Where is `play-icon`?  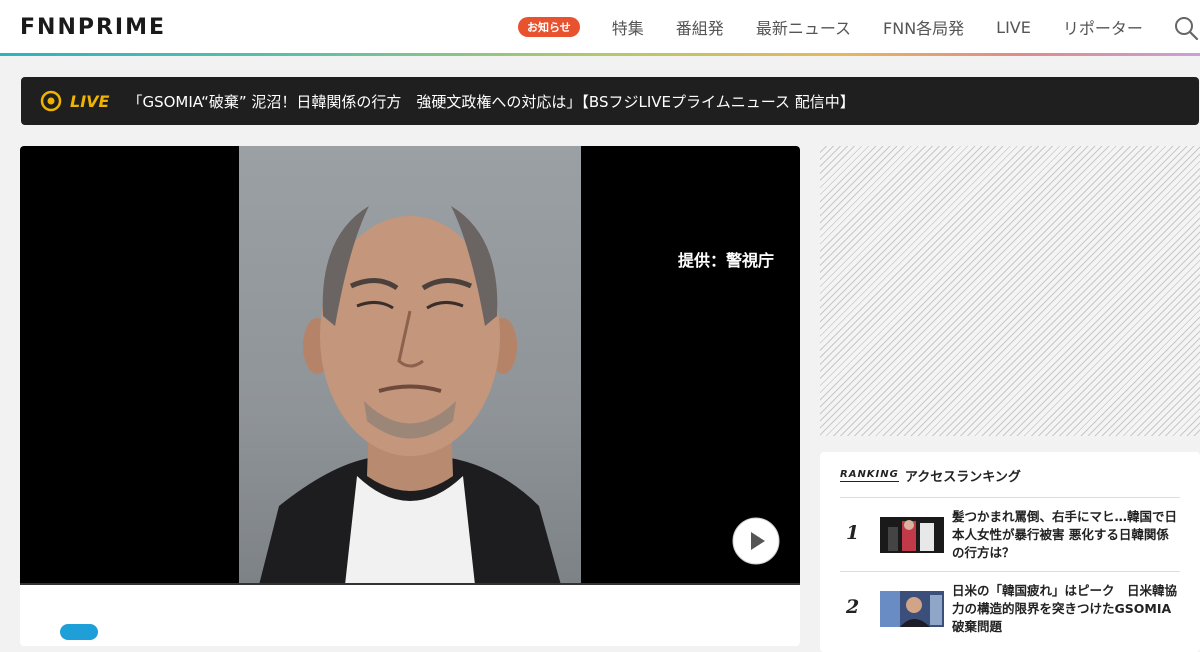
play-icon is located at coordinates (756, 541).